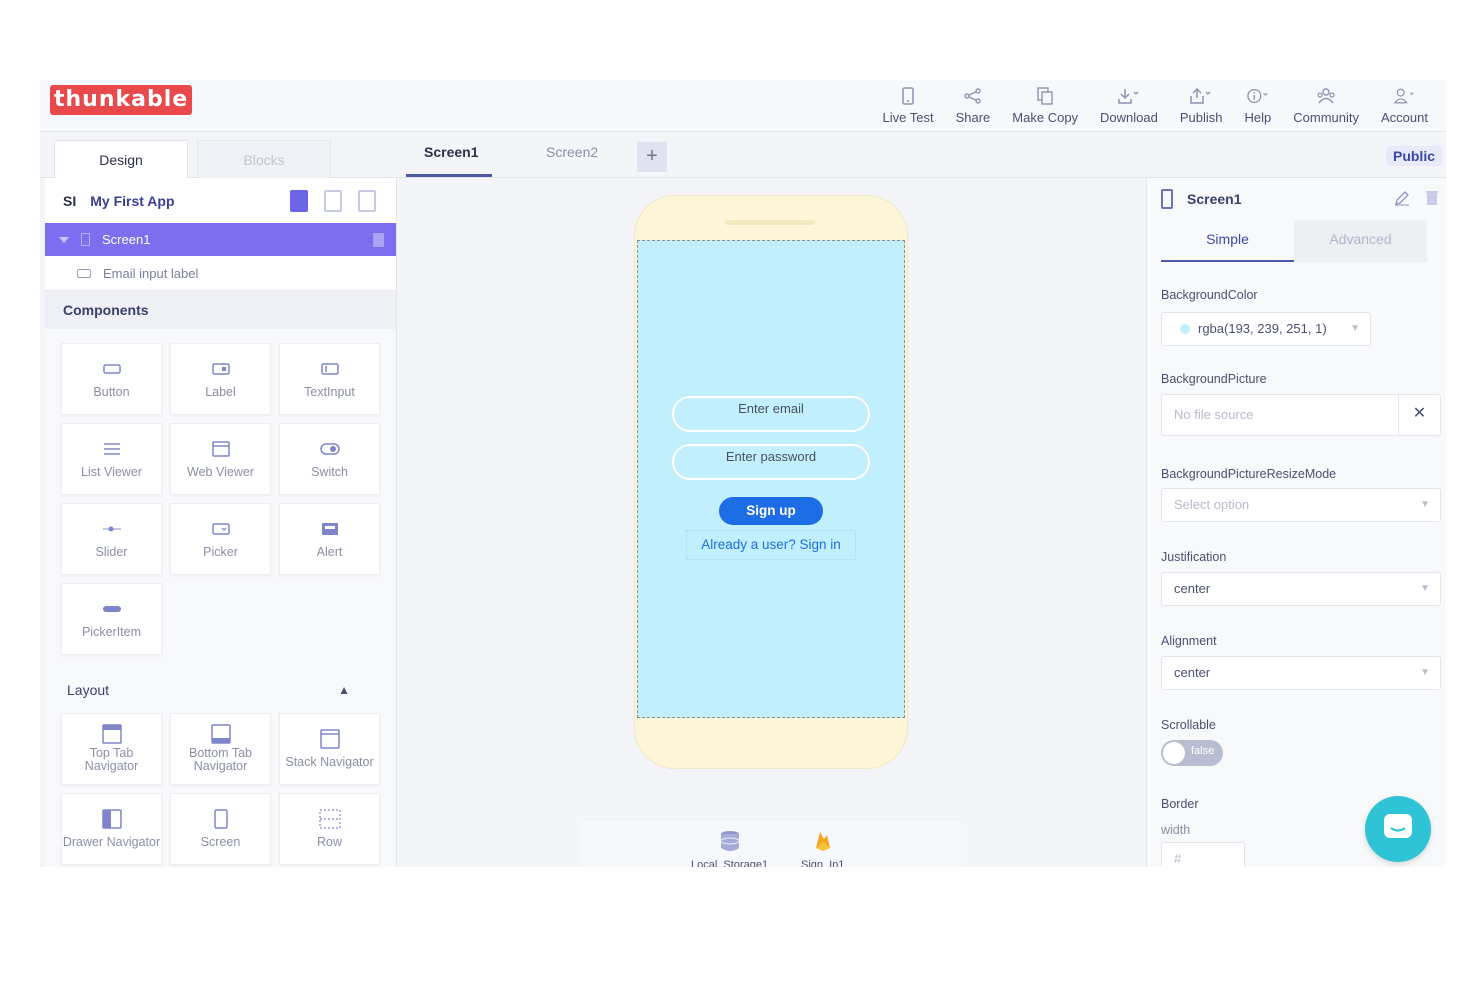 The image size is (1480, 987). I want to click on button-icon, so click(112, 369).